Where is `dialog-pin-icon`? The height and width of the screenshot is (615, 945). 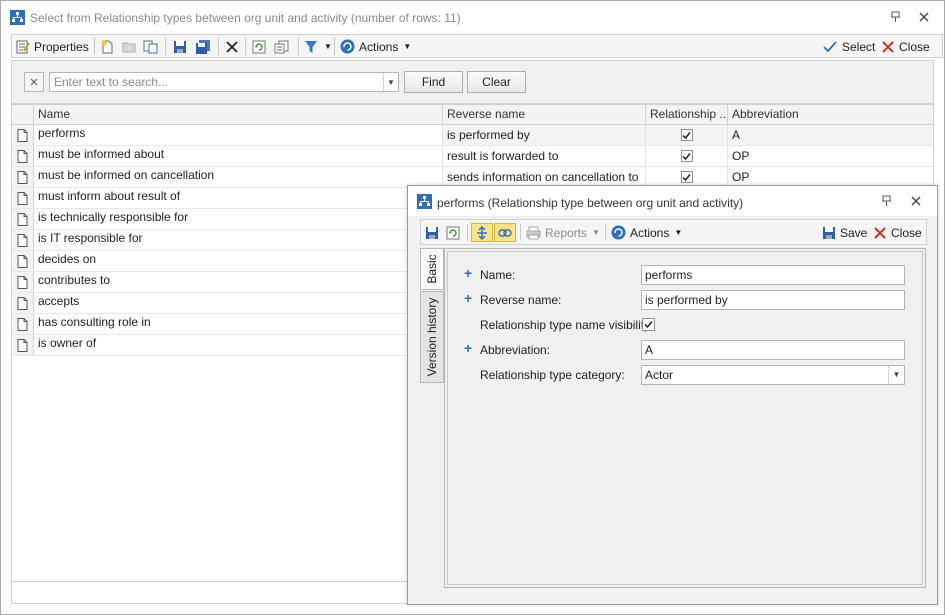
dialog-pin-icon is located at coordinates (887, 201).